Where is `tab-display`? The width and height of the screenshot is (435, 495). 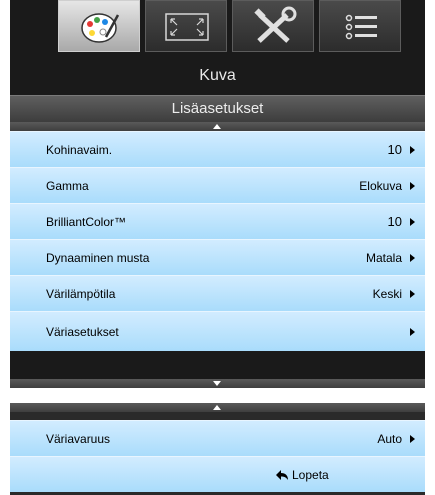
tab-display is located at coordinates (186, 26).